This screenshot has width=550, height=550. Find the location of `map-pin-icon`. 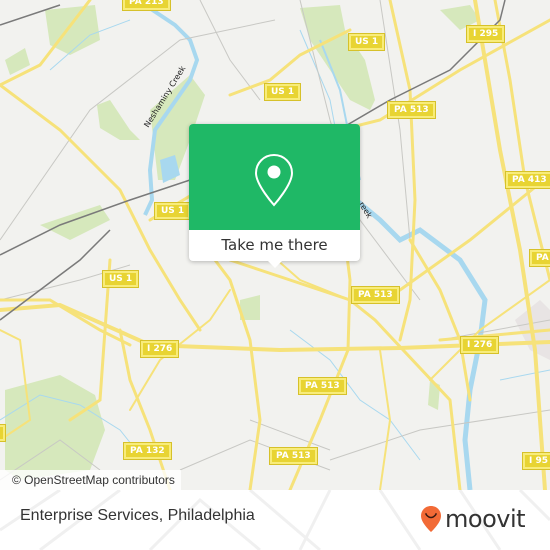

map-pin-icon is located at coordinates (274, 180).